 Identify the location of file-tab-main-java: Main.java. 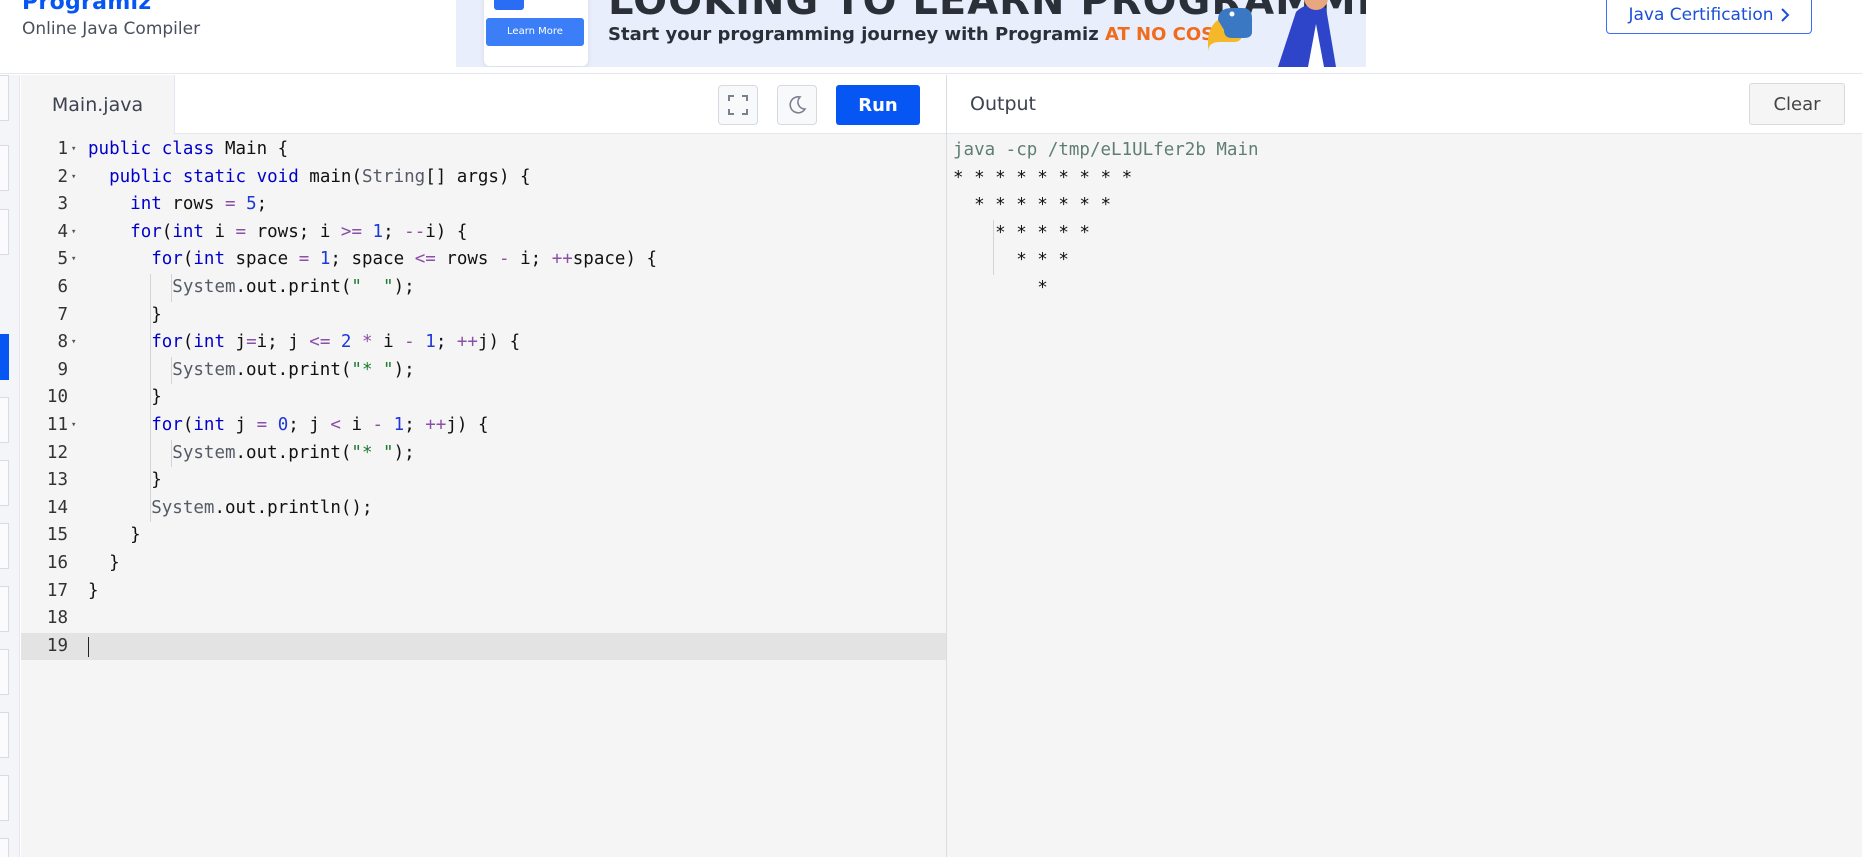
(98, 104).